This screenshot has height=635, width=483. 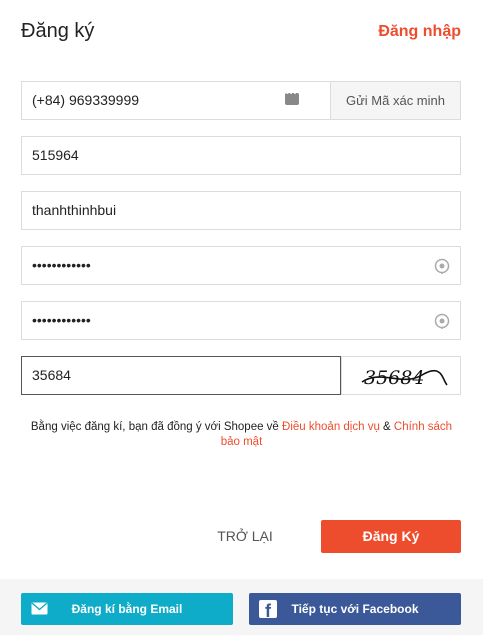 What do you see at coordinates (442, 266) in the screenshot?
I see `show-password-icon` at bounding box center [442, 266].